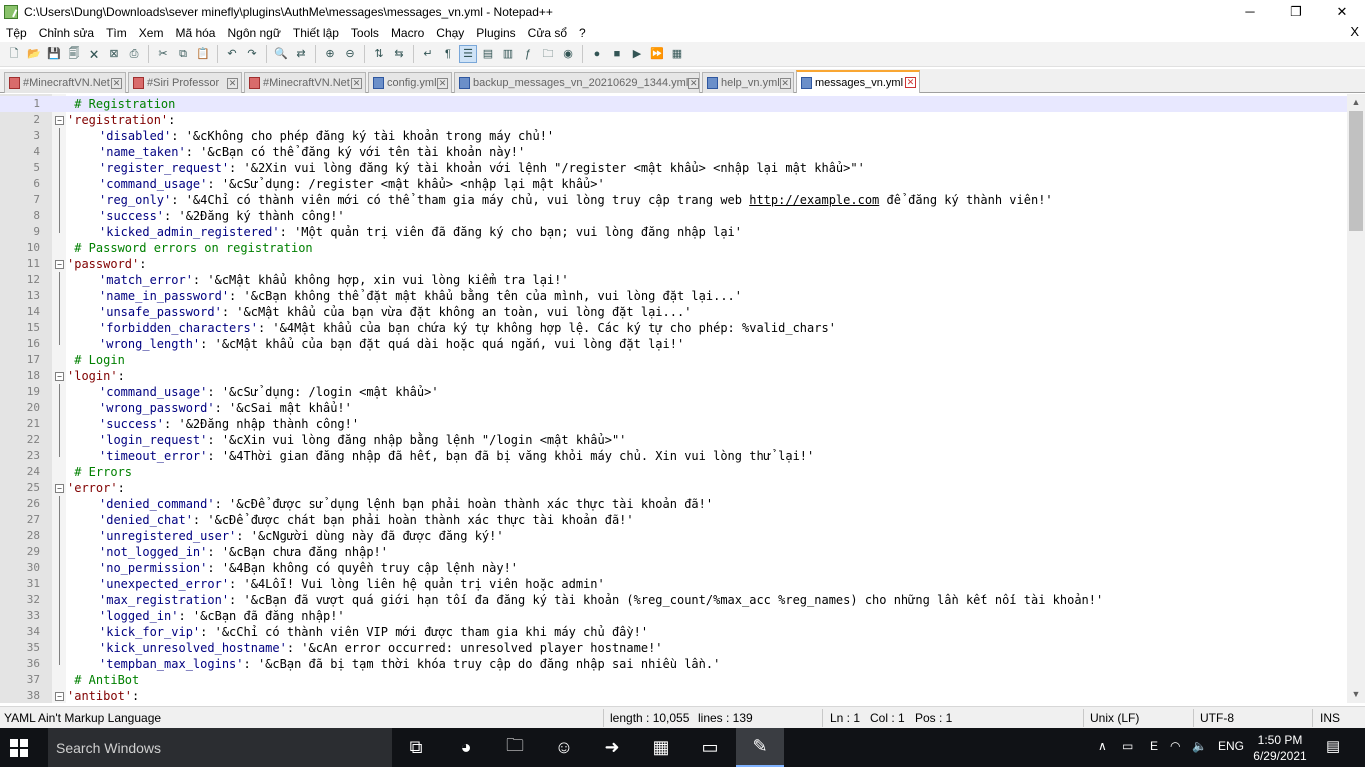  Describe the element at coordinates (577, 82) in the screenshot. I see `tab-5: backup_messages_vn_20210629_1344.yml ✕` at that location.